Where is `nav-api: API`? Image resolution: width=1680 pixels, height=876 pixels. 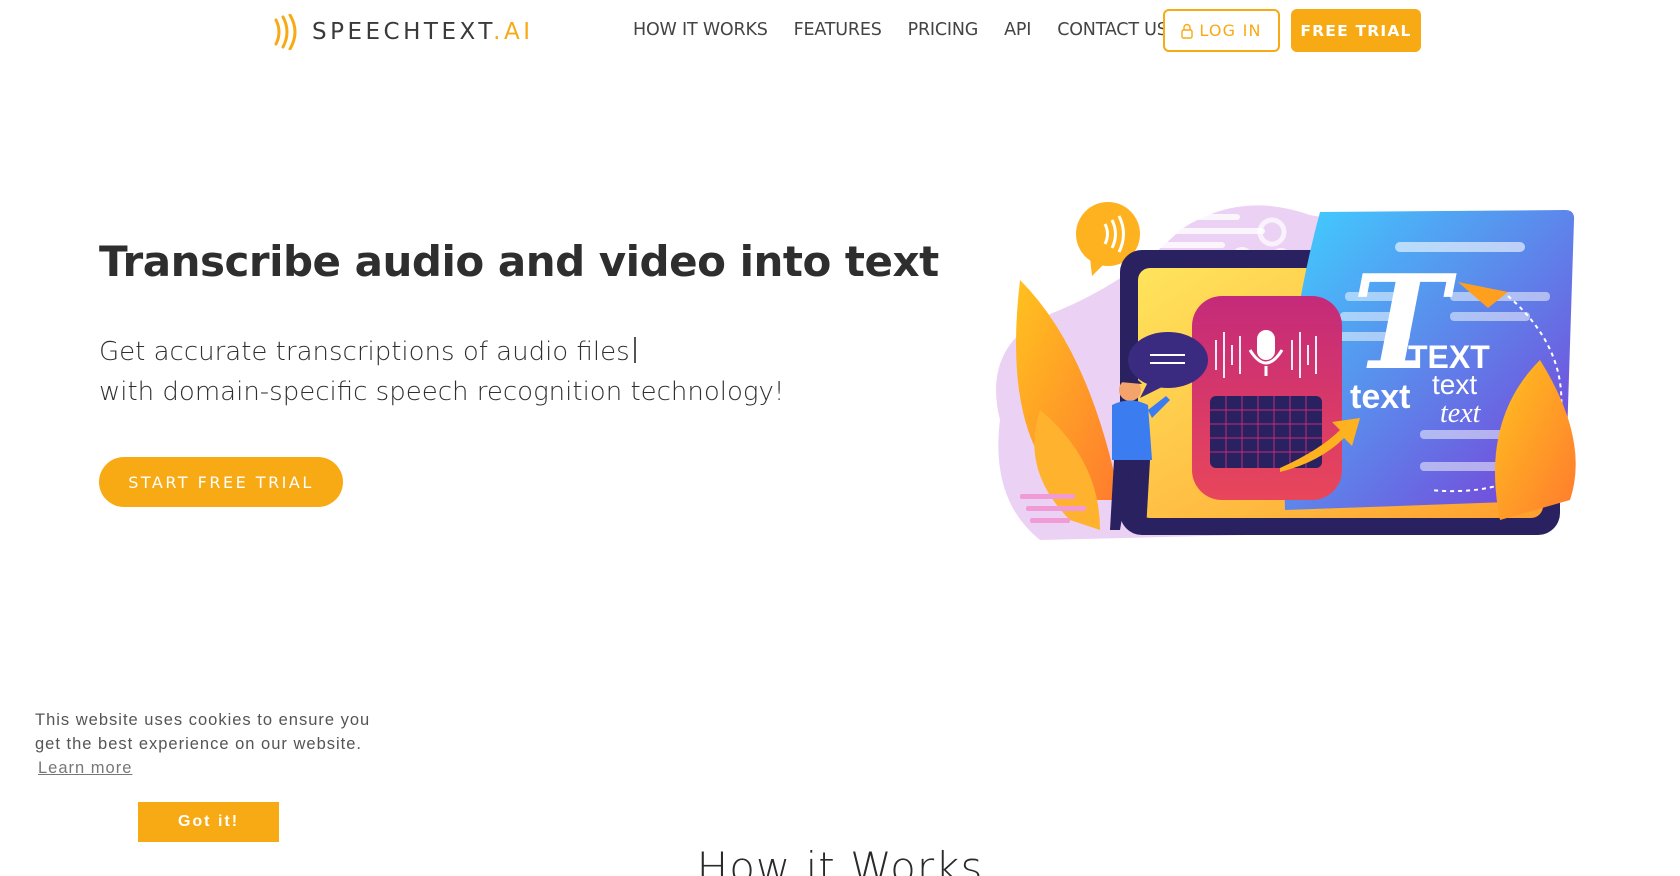 nav-api: API is located at coordinates (1017, 30).